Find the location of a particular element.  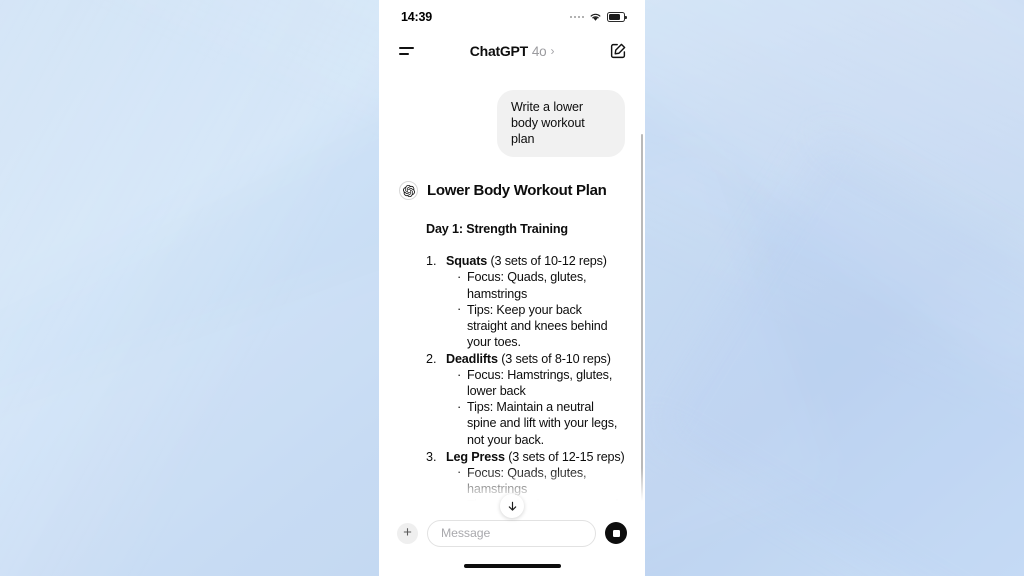

exercise-heading: Leg Press (3 sets of 12-15 reps) is located at coordinates (535, 457).